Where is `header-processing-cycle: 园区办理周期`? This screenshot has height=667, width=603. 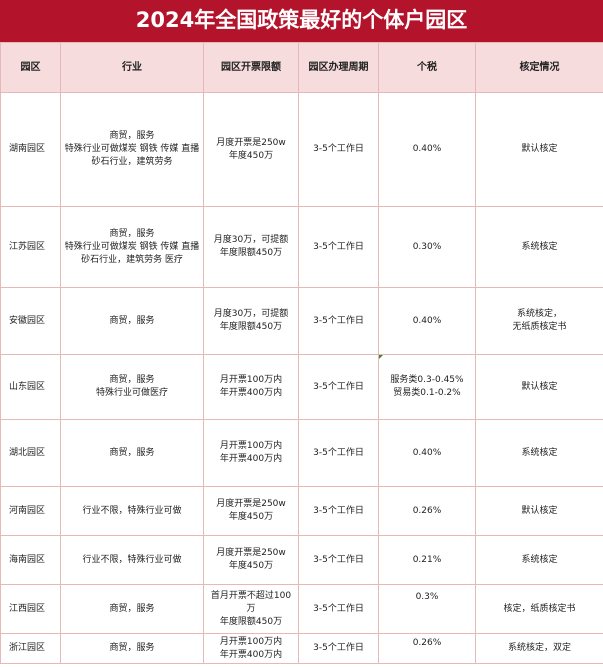
header-processing-cycle: 园区办理周期 is located at coordinates (338, 67).